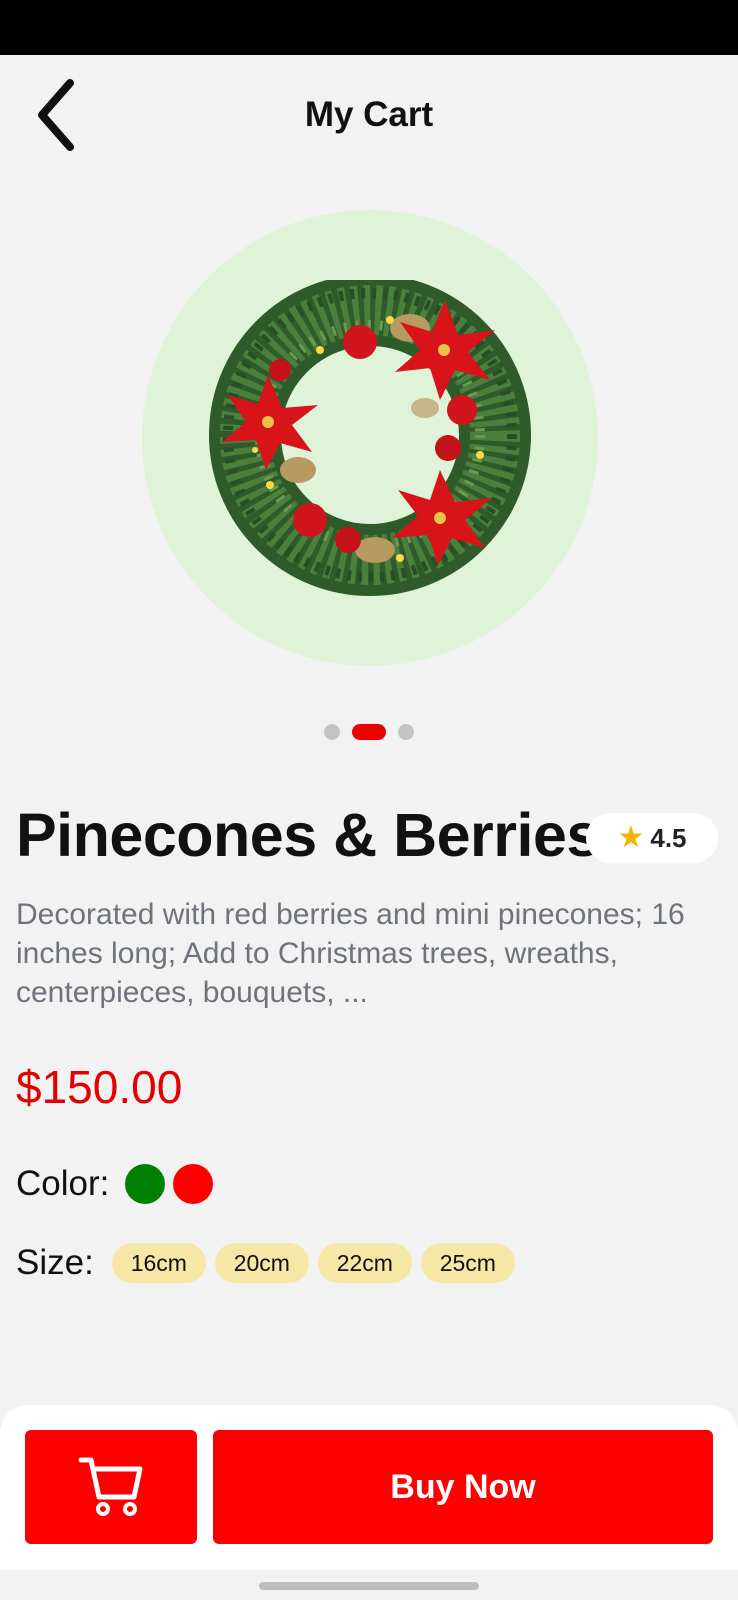  What do you see at coordinates (631, 837) in the screenshot?
I see `star-icon: ★` at bounding box center [631, 837].